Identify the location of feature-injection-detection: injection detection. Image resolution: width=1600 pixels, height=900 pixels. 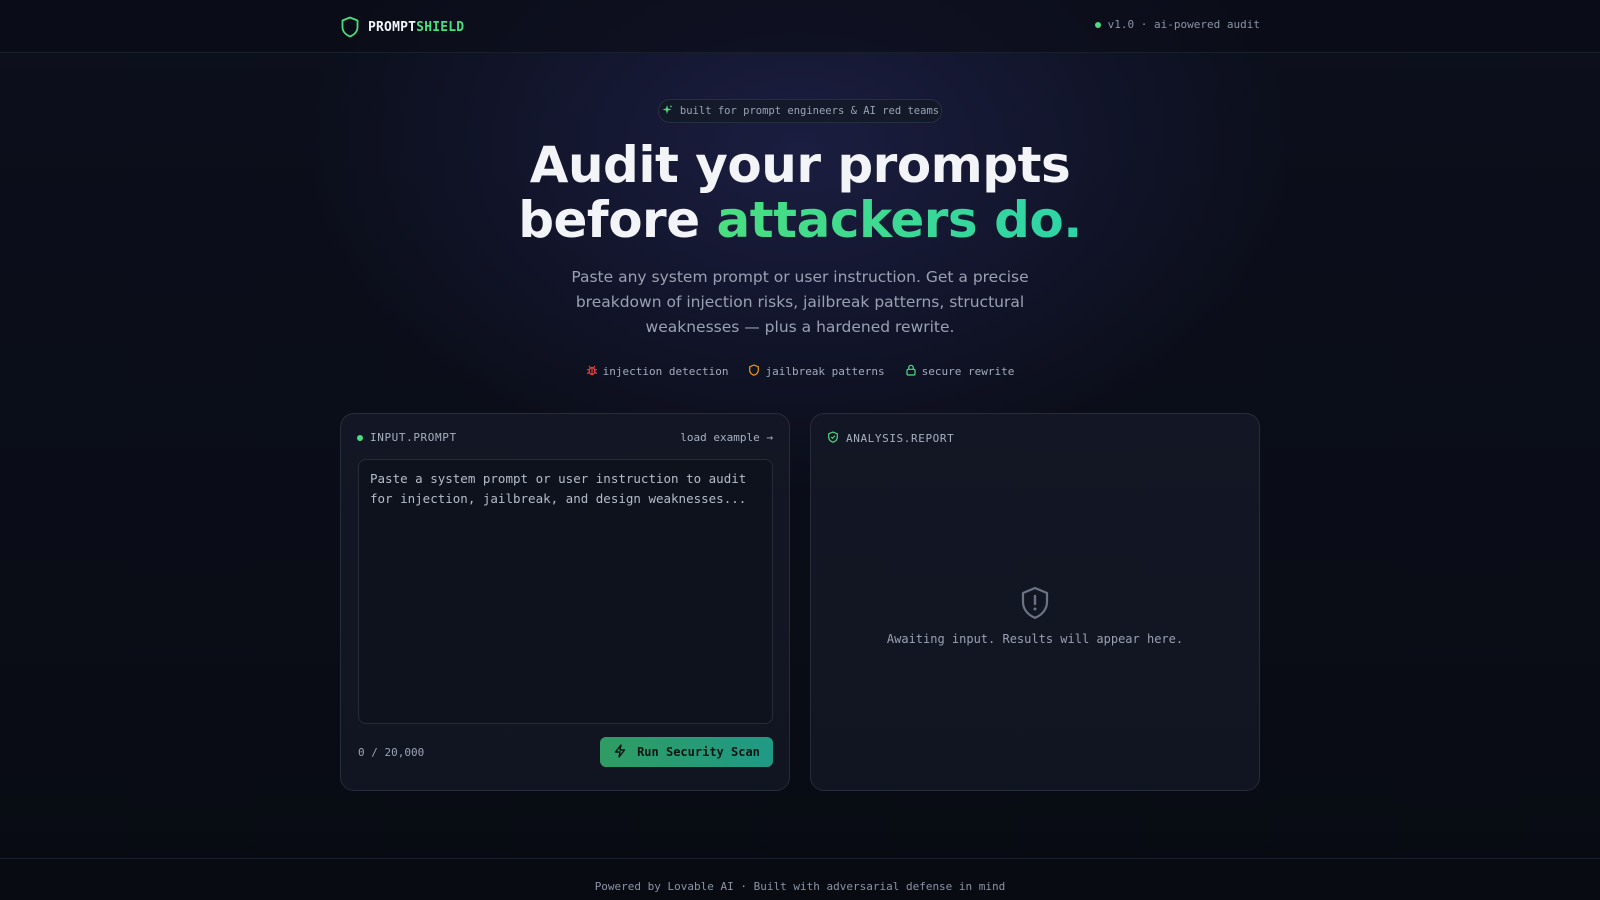
(657, 371).